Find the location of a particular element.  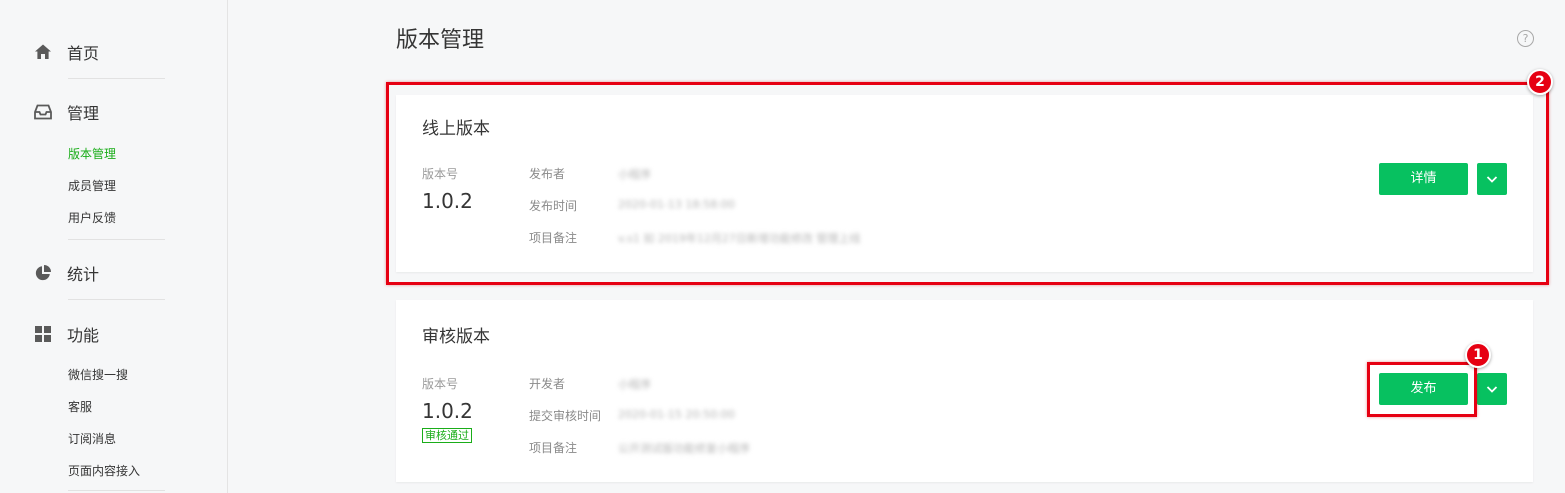

sidebar-item-manage: 管理 is located at coordinates (66, 112).